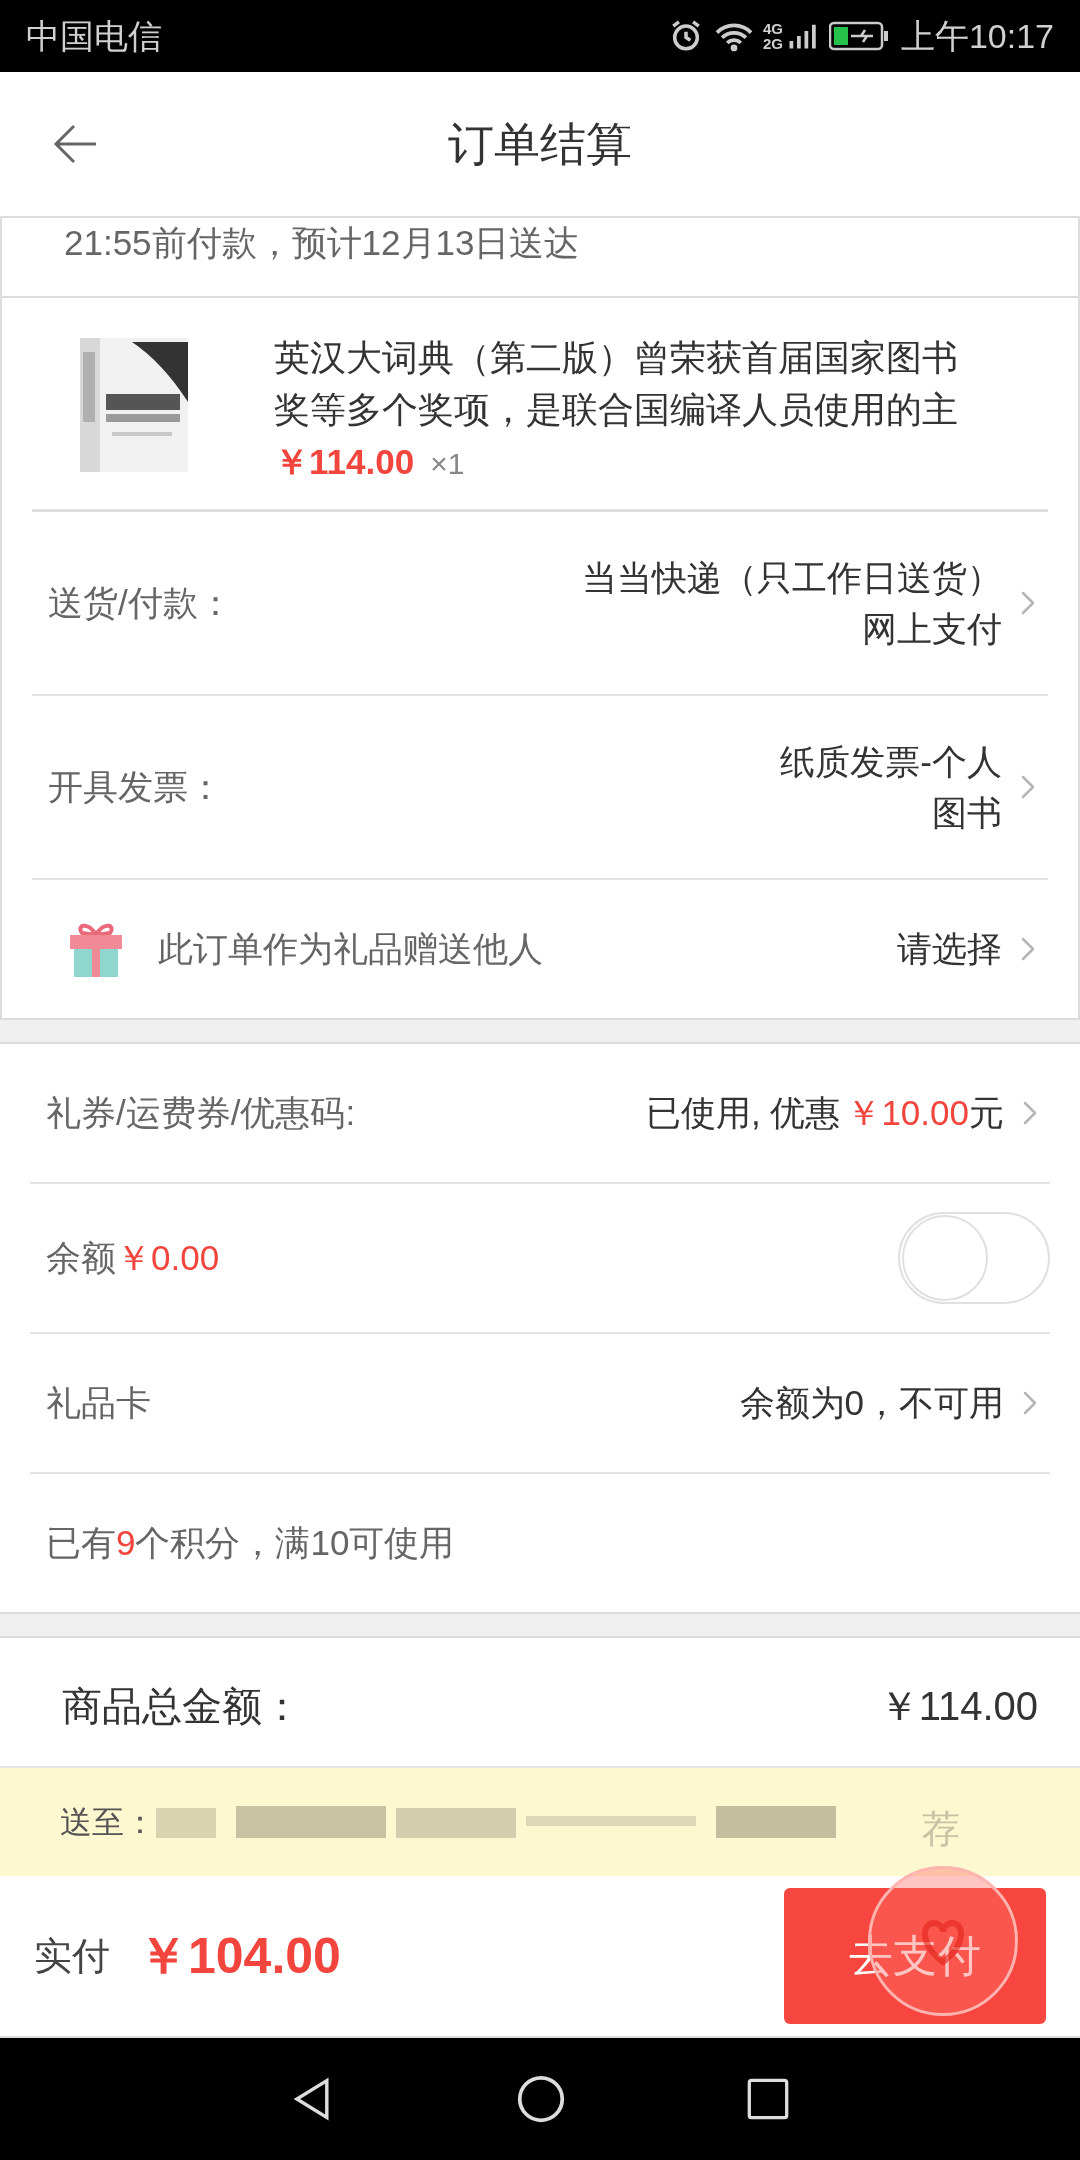  Describe the element at coordinates (871, 1402) in the screenshot. I see `row-value: 余额为0，不可用` at that location.